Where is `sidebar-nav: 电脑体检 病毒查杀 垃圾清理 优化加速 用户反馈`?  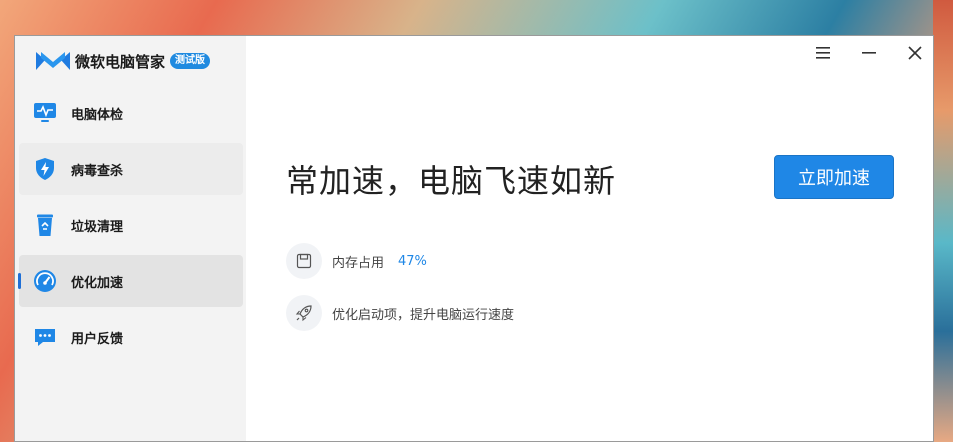 sidebar-nav: 电脑体检 病毒查杀 垃圾清理 优化加速 用户反馈 is located at coordinates (130, 227).